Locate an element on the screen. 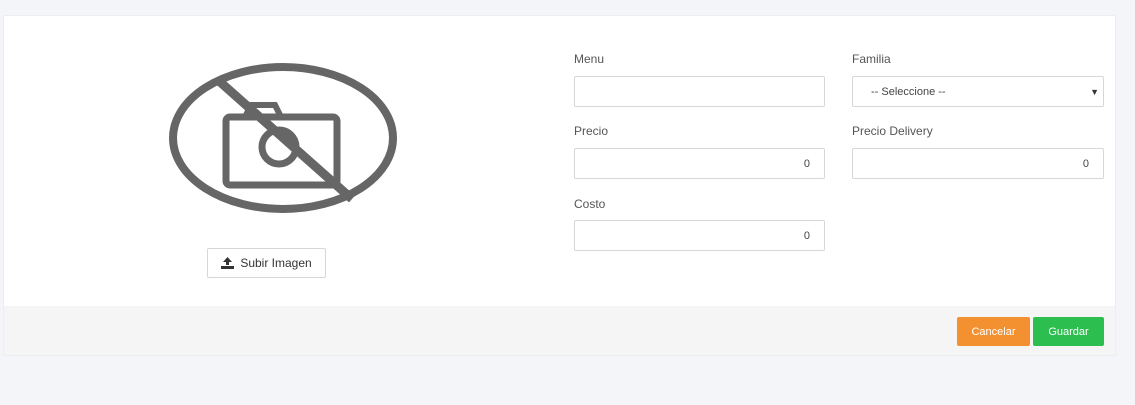 This screenshot has height=405, width=1135. upload-image-label: Subir Imagen is located at coordinates (276, 263).